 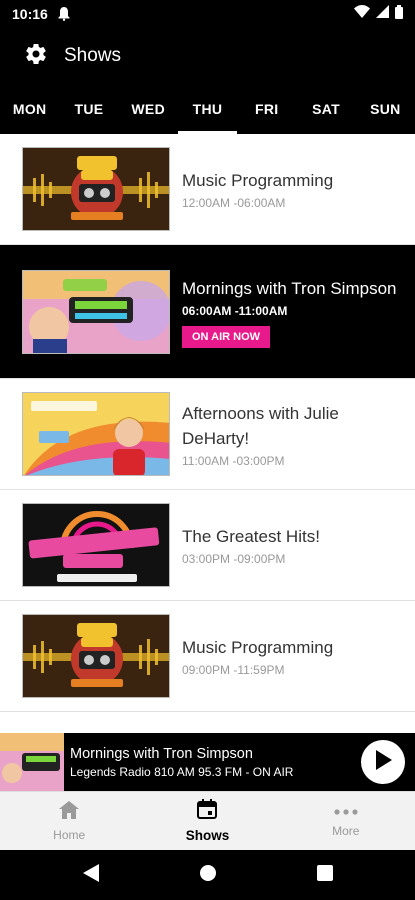 What do you see at coordinates (96, 545) in the screenshot?
I see `greatest-hits-artwork` at bounding box center [96, 545].